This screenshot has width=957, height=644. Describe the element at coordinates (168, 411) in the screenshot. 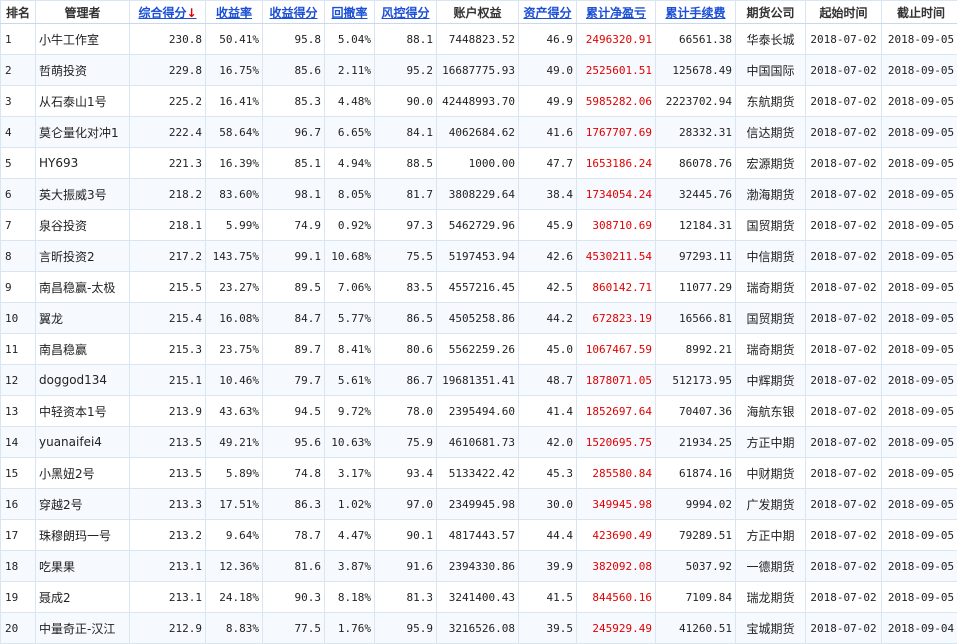

I see `cell-total-score: 213.9` at that location.